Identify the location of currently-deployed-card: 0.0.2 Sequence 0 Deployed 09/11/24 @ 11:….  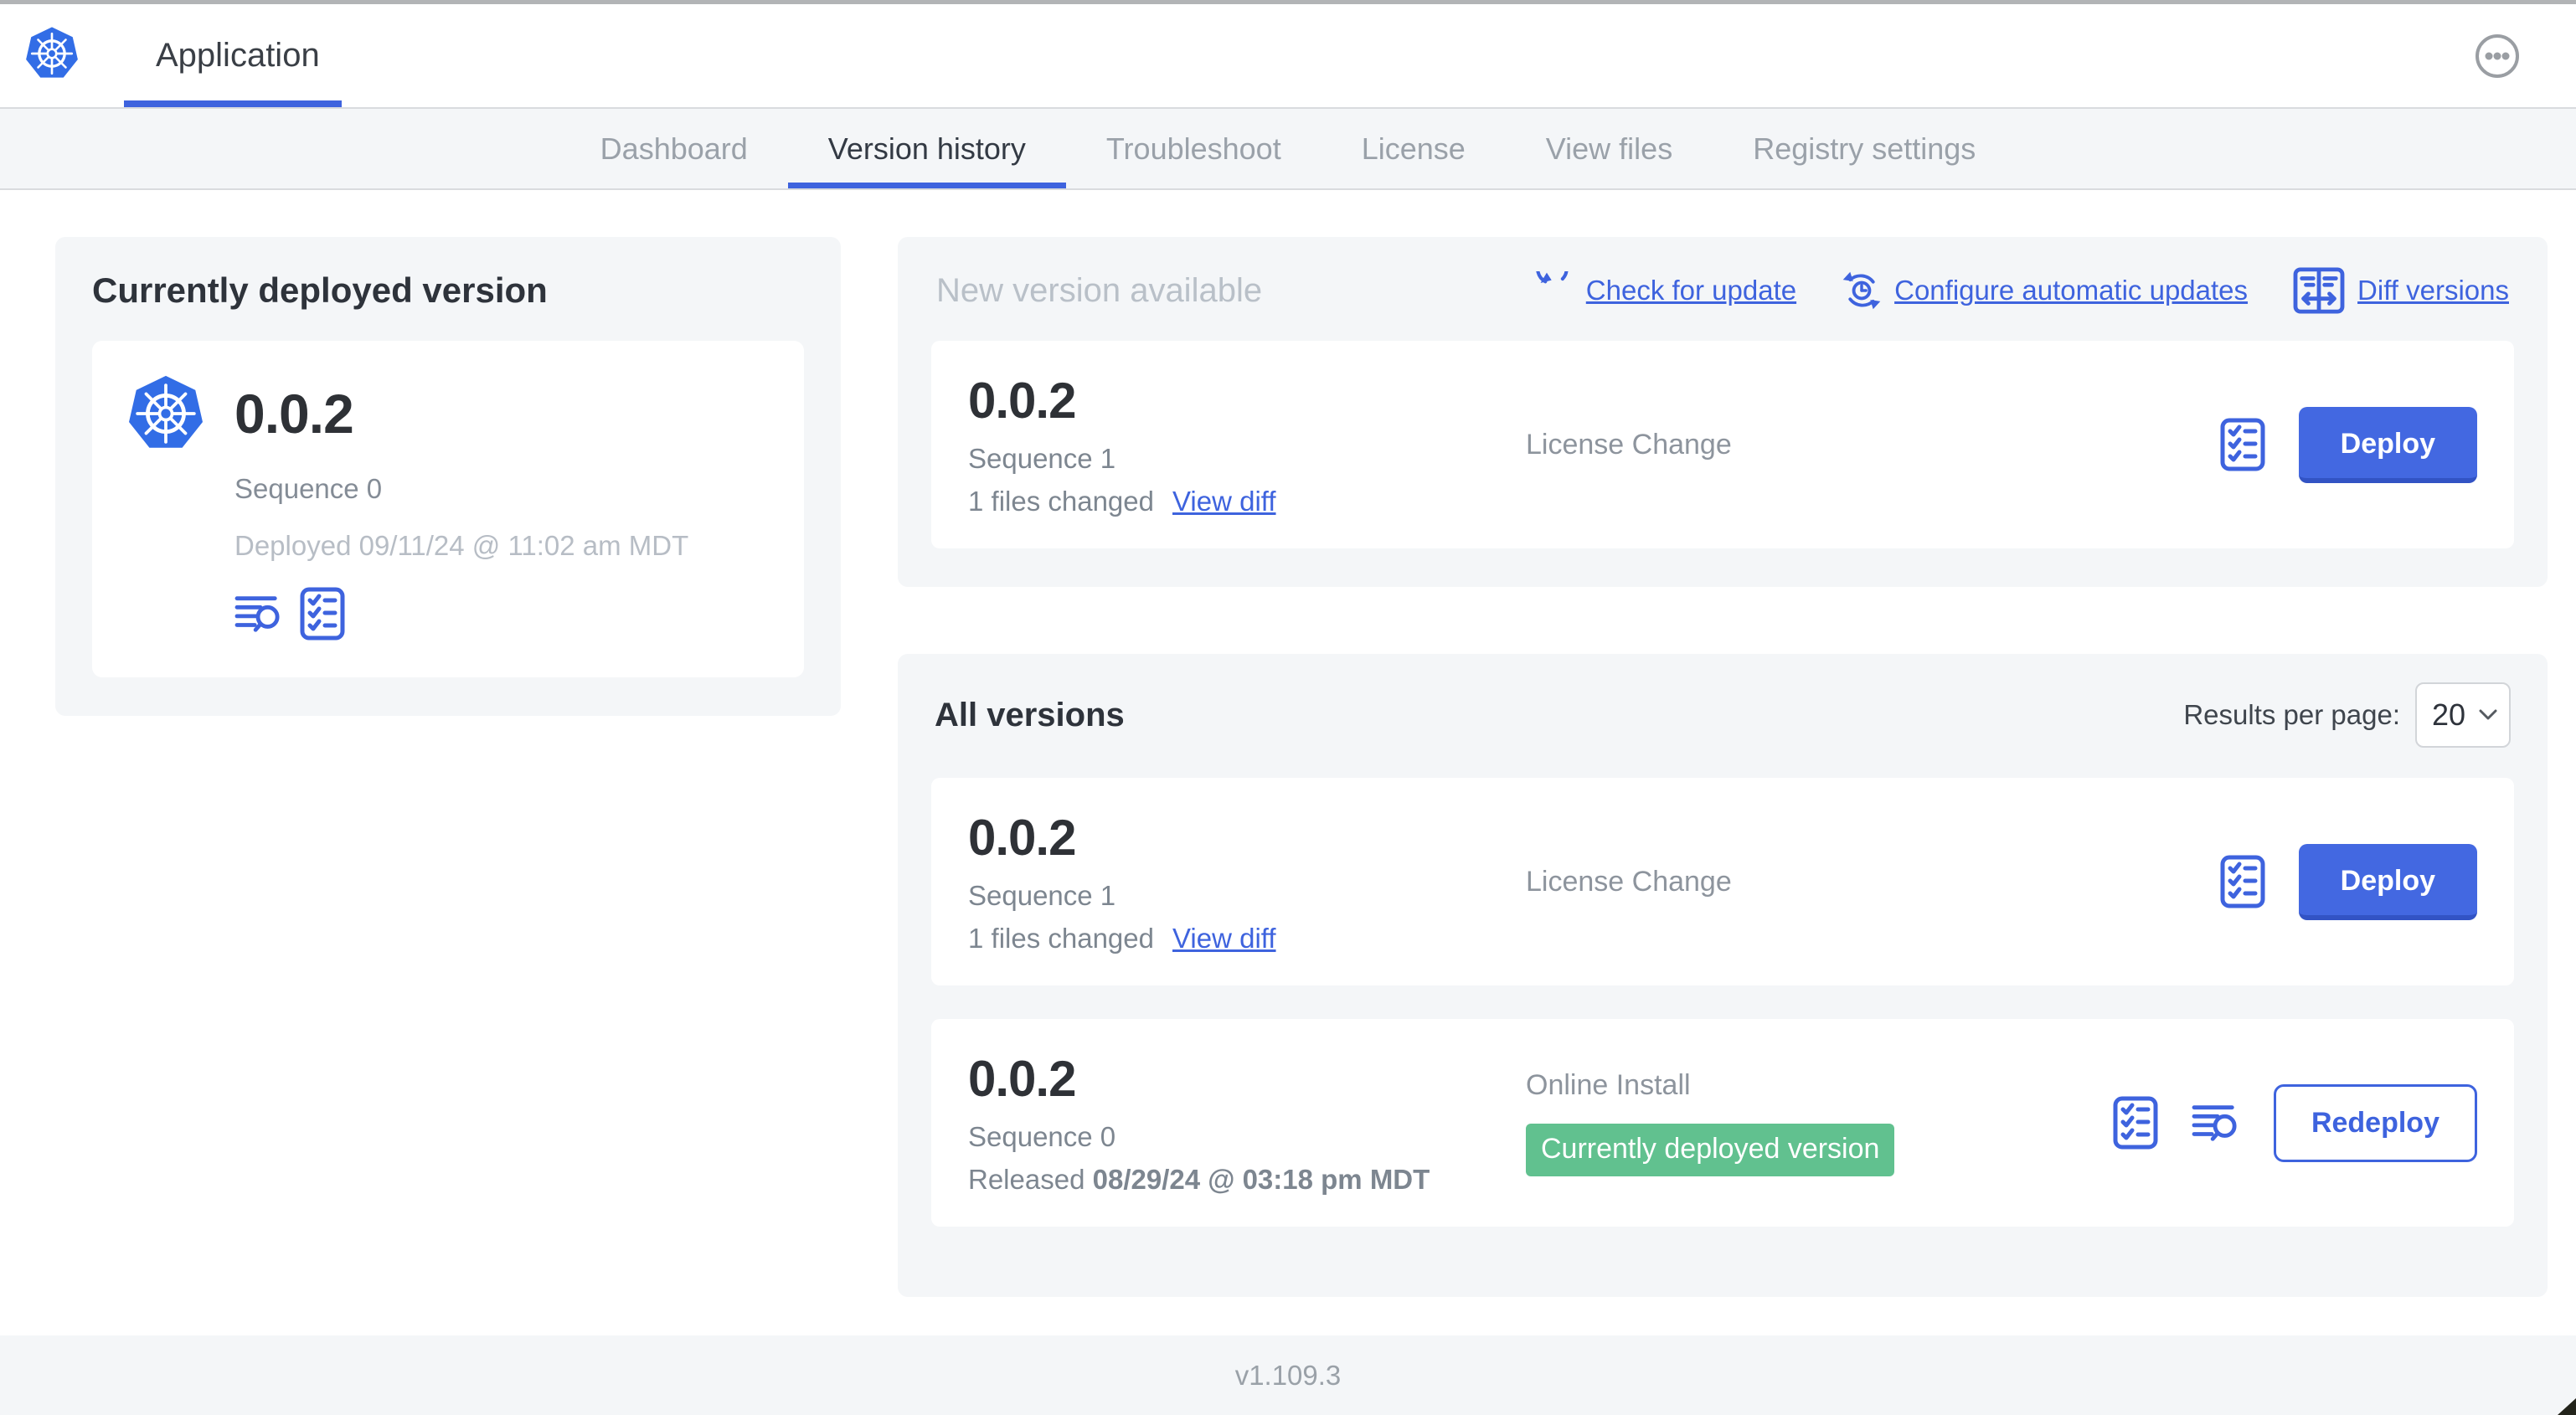
(448, 509).